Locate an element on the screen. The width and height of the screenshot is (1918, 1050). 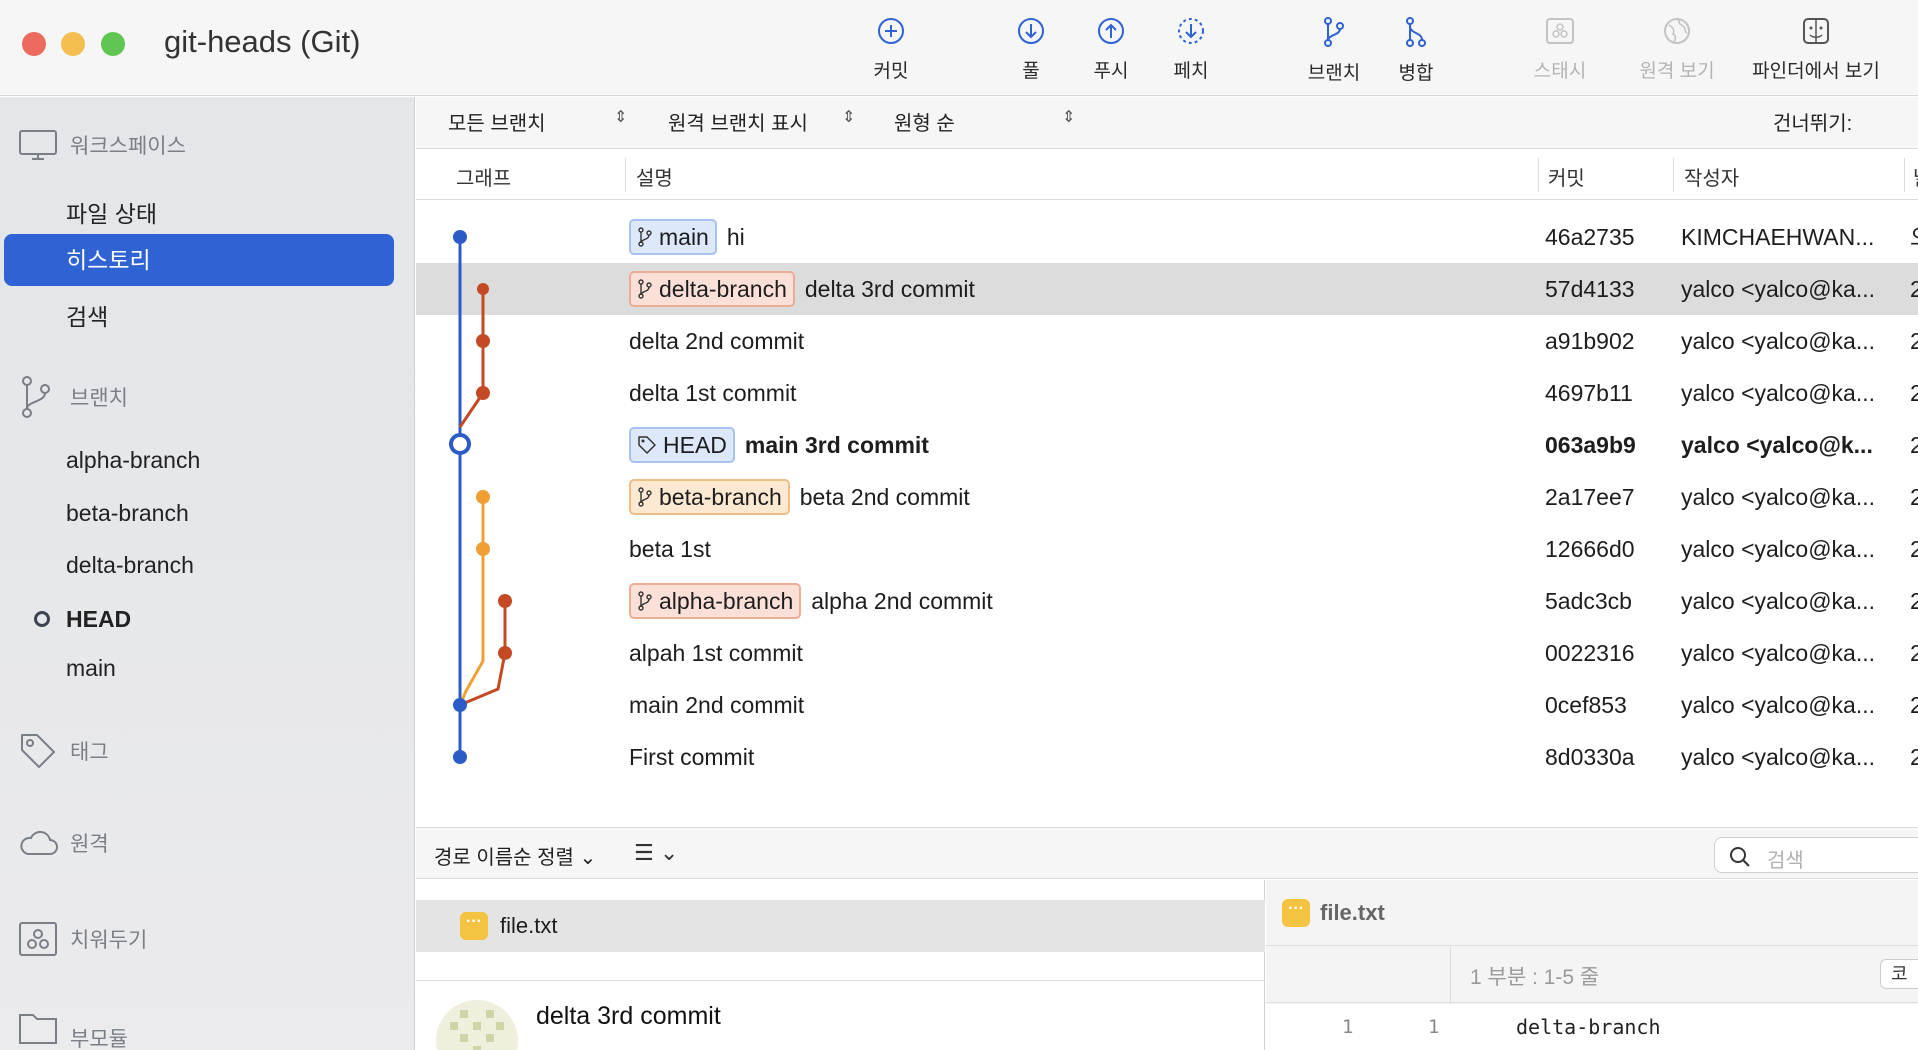
modified-file-icon: ··· is located at coordinates (1296, 913).